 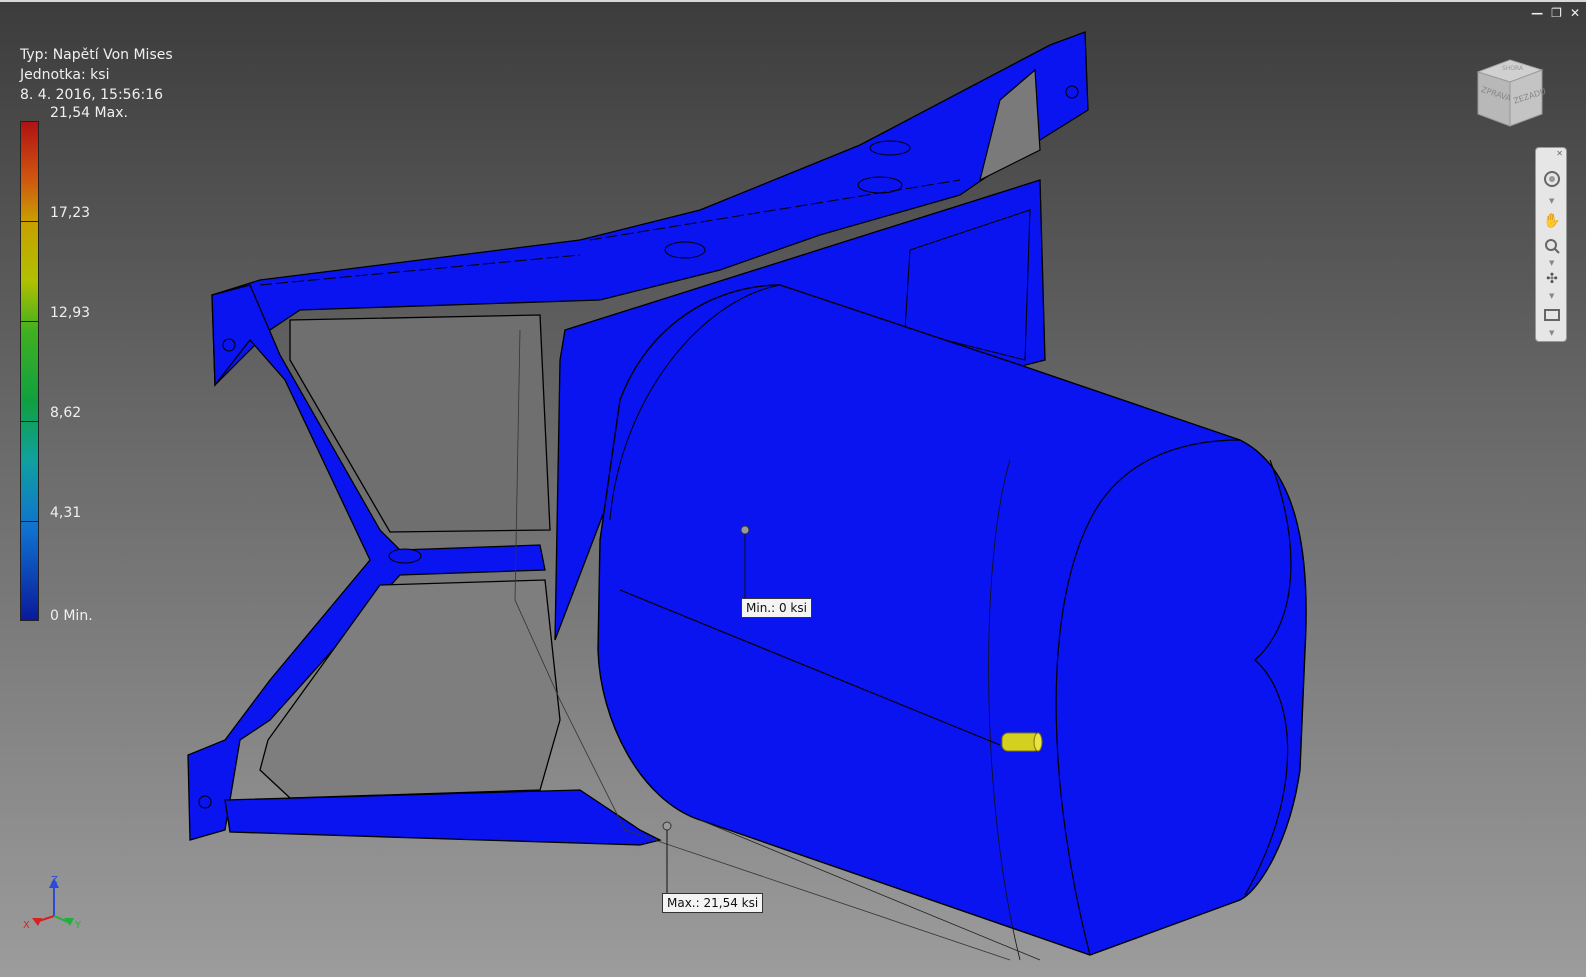 What do you see at coordinates (54, 880) in the screenshot?
I see `axis-z-label: Z` at bounding box center [54, 880].